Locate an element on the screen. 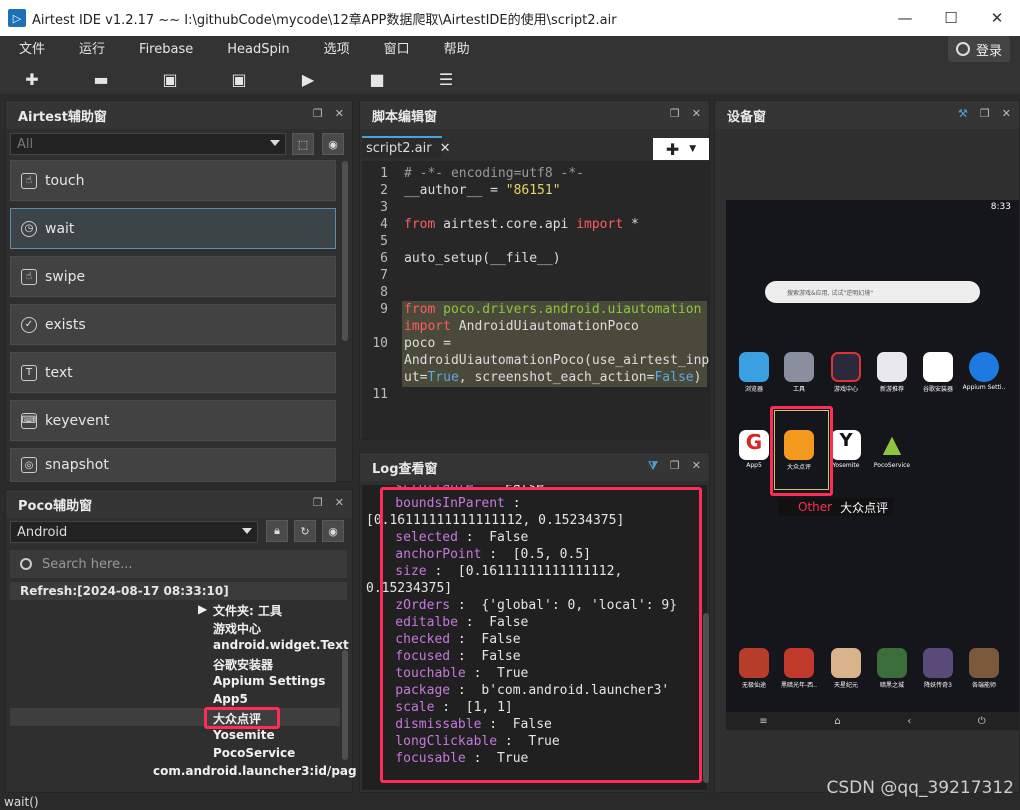 This screenshot has width=1020, height=810. api-text-button: Ttext is located at coordinates (173, 372).